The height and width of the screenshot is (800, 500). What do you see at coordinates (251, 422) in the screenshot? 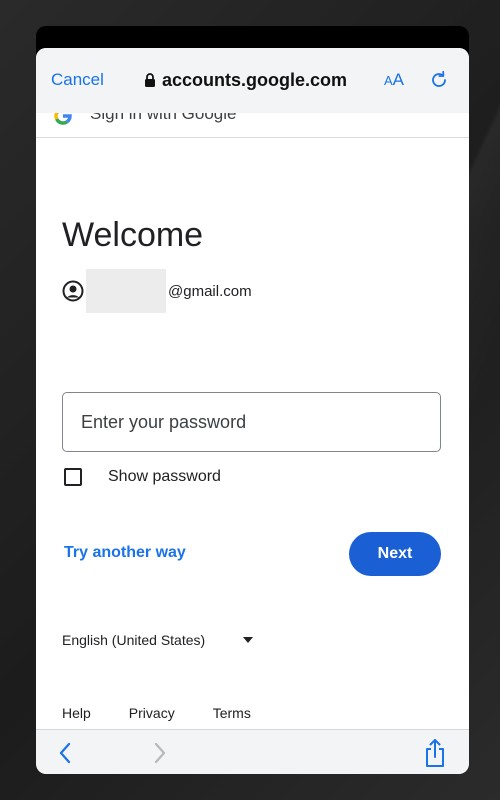
I see `password-input` at bounding box center [251, 422].